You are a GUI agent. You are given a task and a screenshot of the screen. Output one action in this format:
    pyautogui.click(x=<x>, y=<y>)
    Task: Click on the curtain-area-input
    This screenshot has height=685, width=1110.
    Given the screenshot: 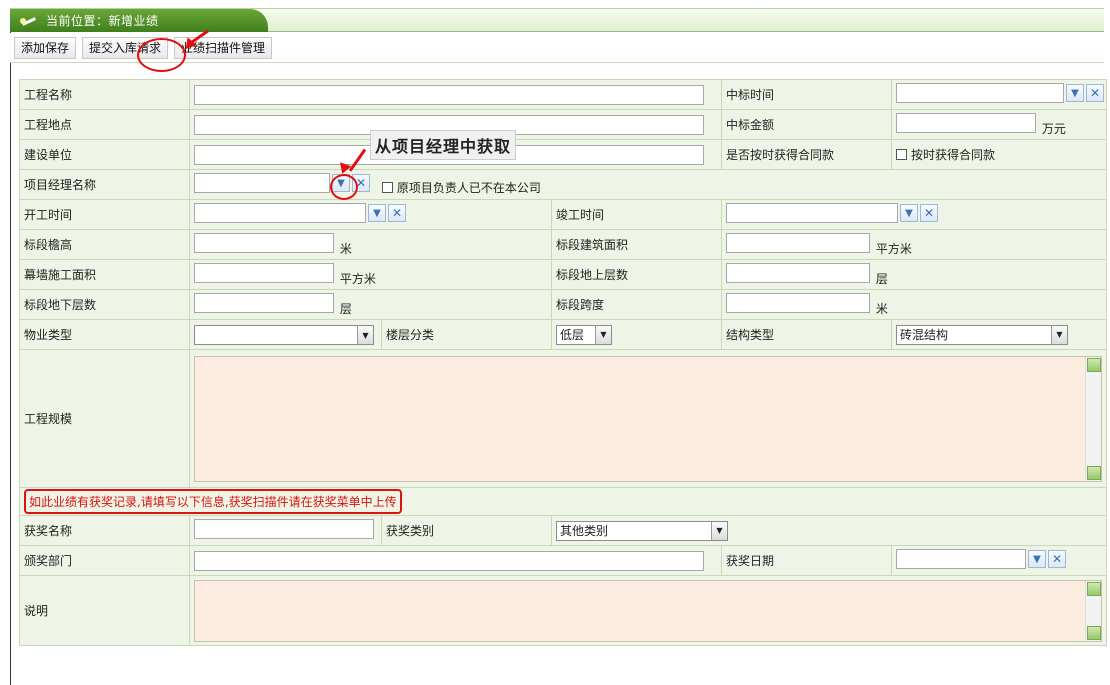 What is the action you would take?
    pyautogui.click(x=264, y=272)
    